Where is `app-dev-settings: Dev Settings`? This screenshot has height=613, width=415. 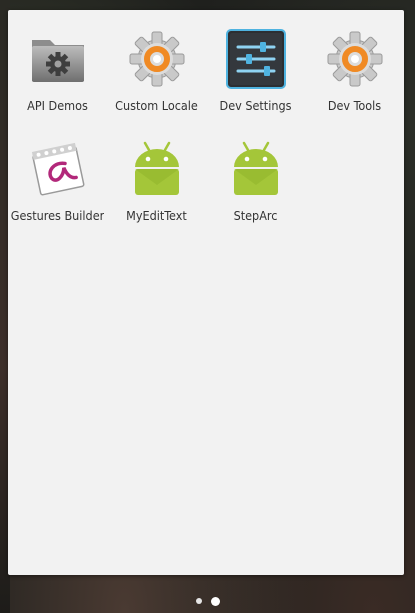
app-dev-settings: Dev Settings is located at coordinates (255, 65).